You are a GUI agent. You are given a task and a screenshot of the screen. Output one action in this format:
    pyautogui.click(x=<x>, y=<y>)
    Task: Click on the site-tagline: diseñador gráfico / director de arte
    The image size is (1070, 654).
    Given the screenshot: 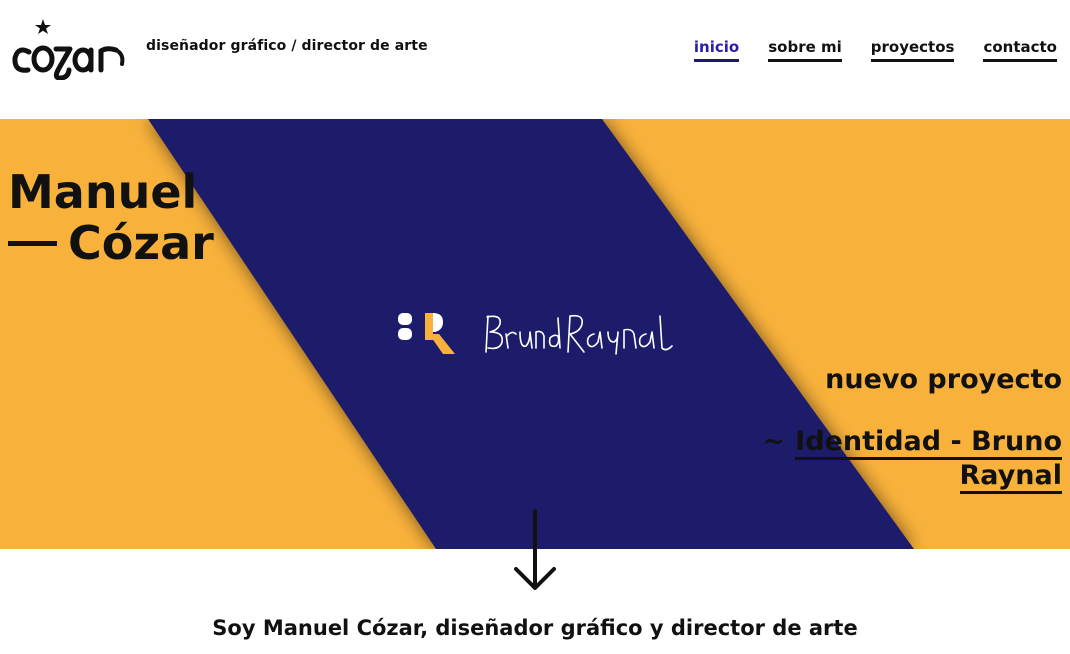 What is the action you would take?
    pyautogui.click(x=287, y=46)
    